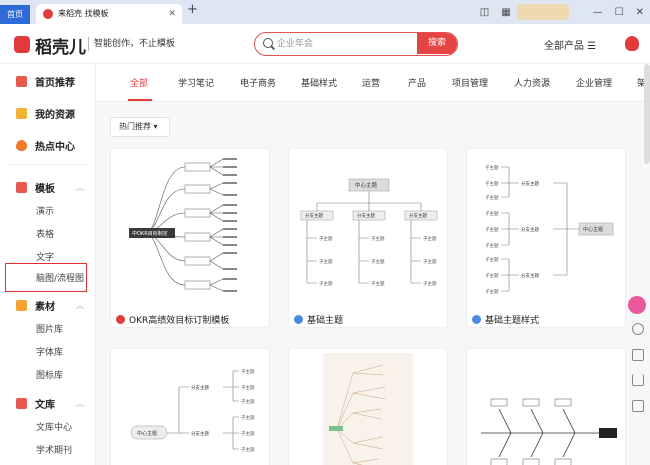 This screenshot has width=650, height=465. I want to click on tab-project-mgmt: 项目管理, so click(470, 82).